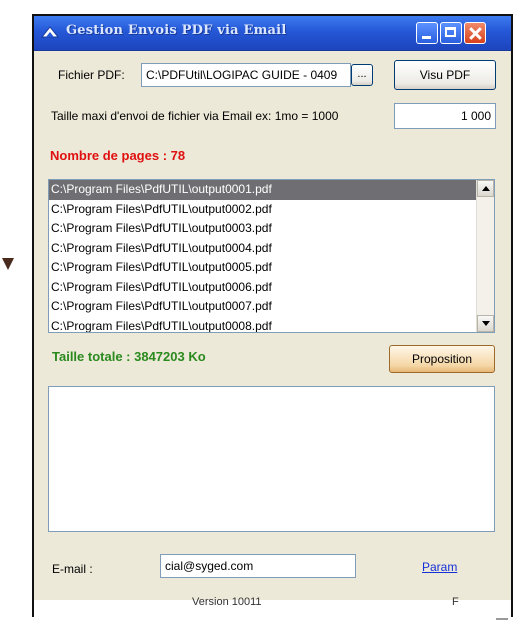 The width and height of the screenshot is (530, 632). I want to click on resize-grip-icon, so click(502, 616).